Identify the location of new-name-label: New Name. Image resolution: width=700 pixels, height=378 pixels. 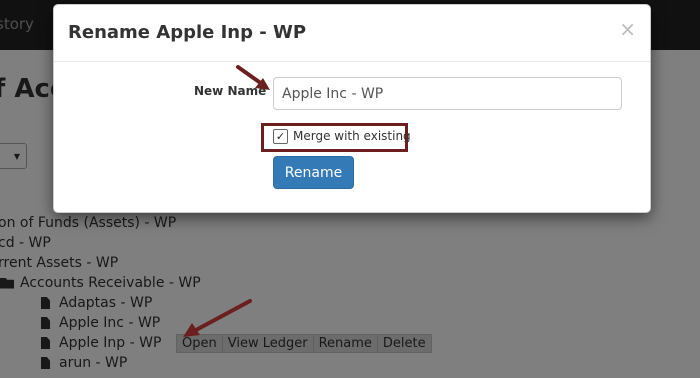
(230, 91).